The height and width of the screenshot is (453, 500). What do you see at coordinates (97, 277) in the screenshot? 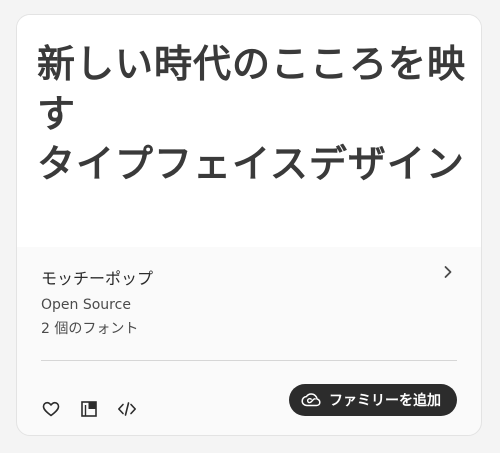
I see `family-name-link: モッチーポップ` at bounding box center [97, 277].